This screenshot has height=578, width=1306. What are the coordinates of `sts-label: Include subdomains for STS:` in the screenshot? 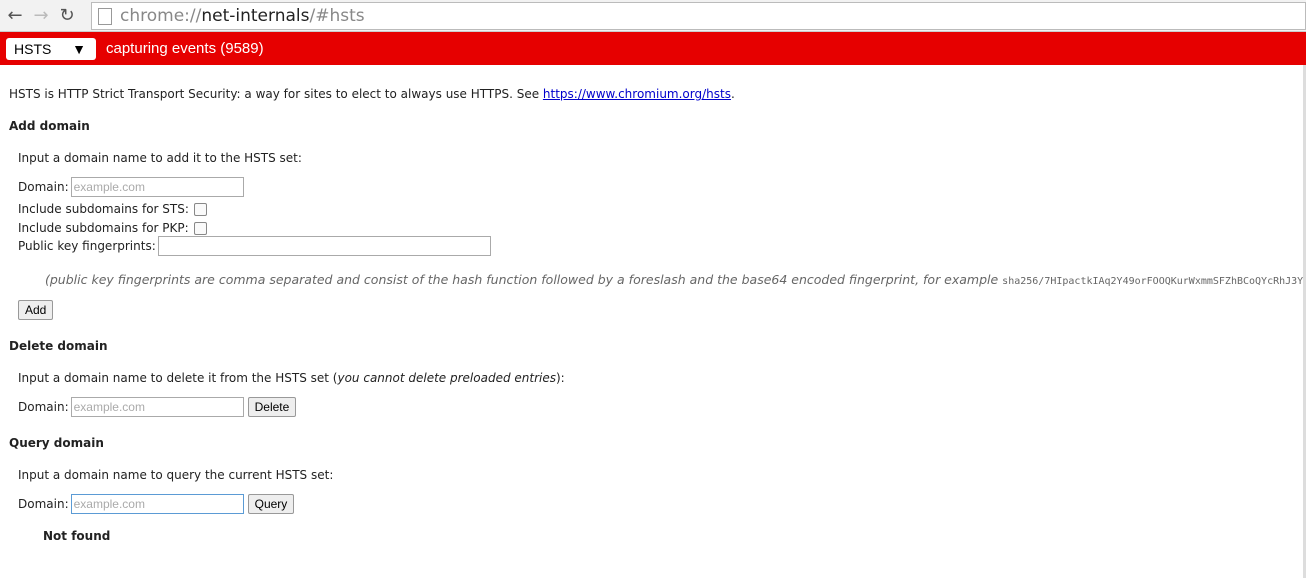 It's located at (103, 209).